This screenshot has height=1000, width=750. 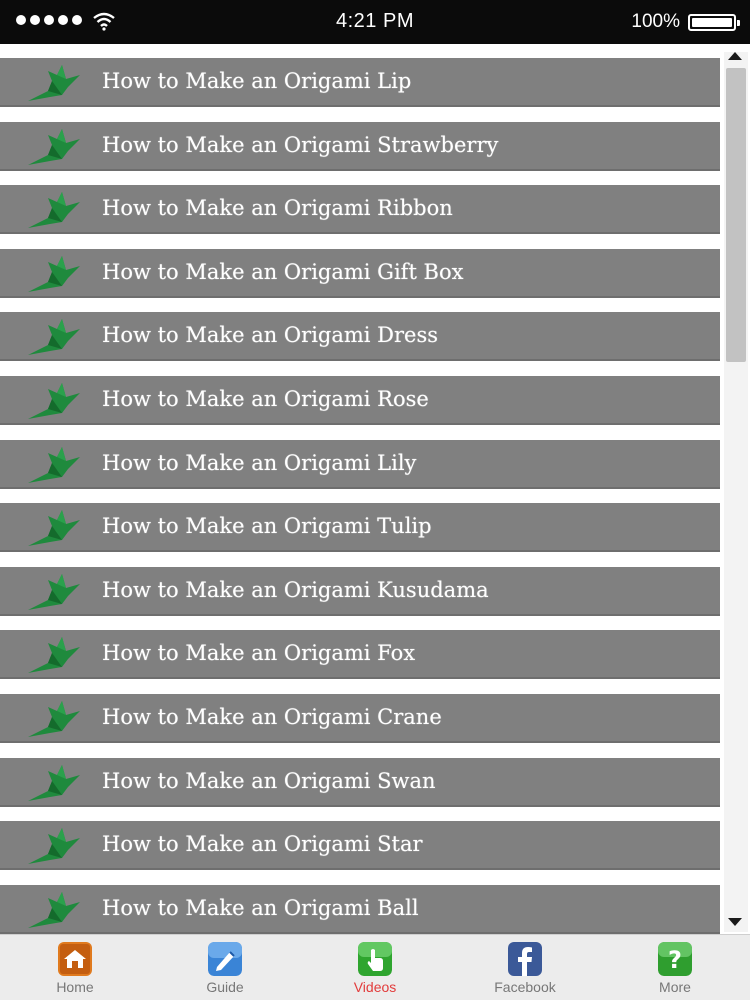 I want to click on tab-videos-label: Videos, so click(x=375, y=987).